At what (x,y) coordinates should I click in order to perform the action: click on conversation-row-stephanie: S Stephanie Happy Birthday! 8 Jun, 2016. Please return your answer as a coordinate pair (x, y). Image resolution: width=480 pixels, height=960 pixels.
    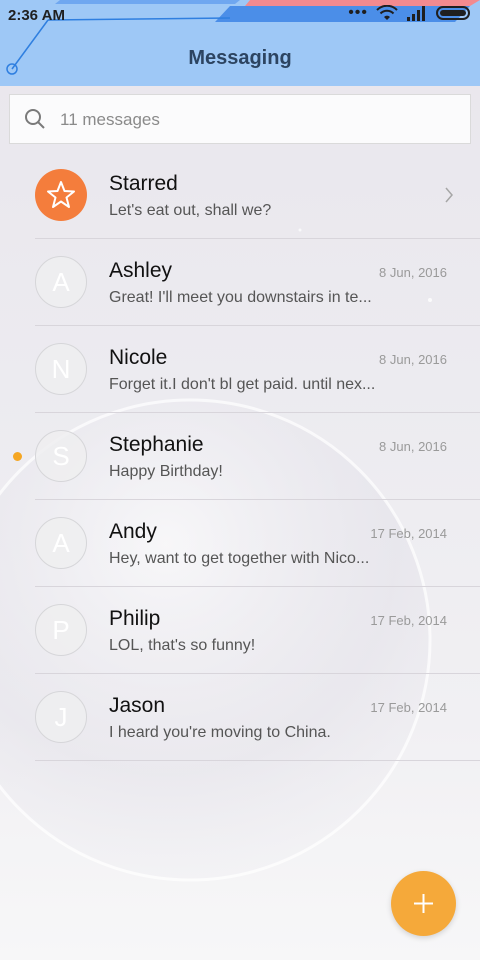
    Looking at the image, I should click on (240, 456).